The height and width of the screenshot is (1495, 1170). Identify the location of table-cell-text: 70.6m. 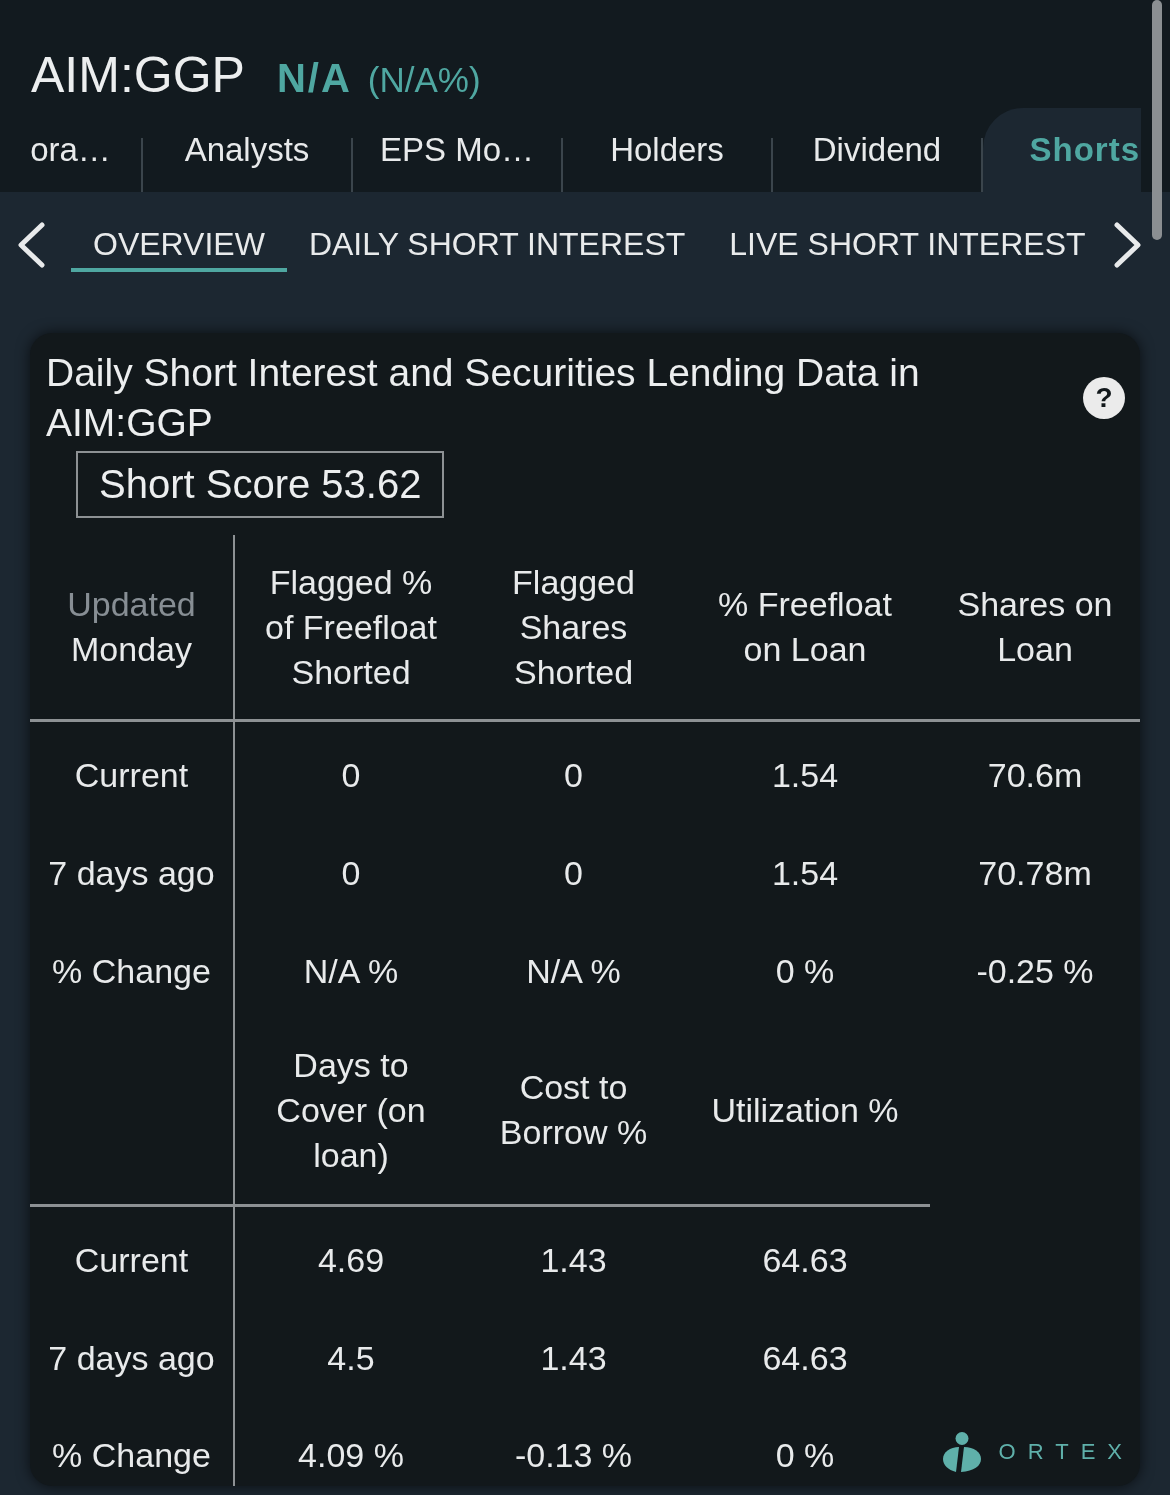
(1035, 775).